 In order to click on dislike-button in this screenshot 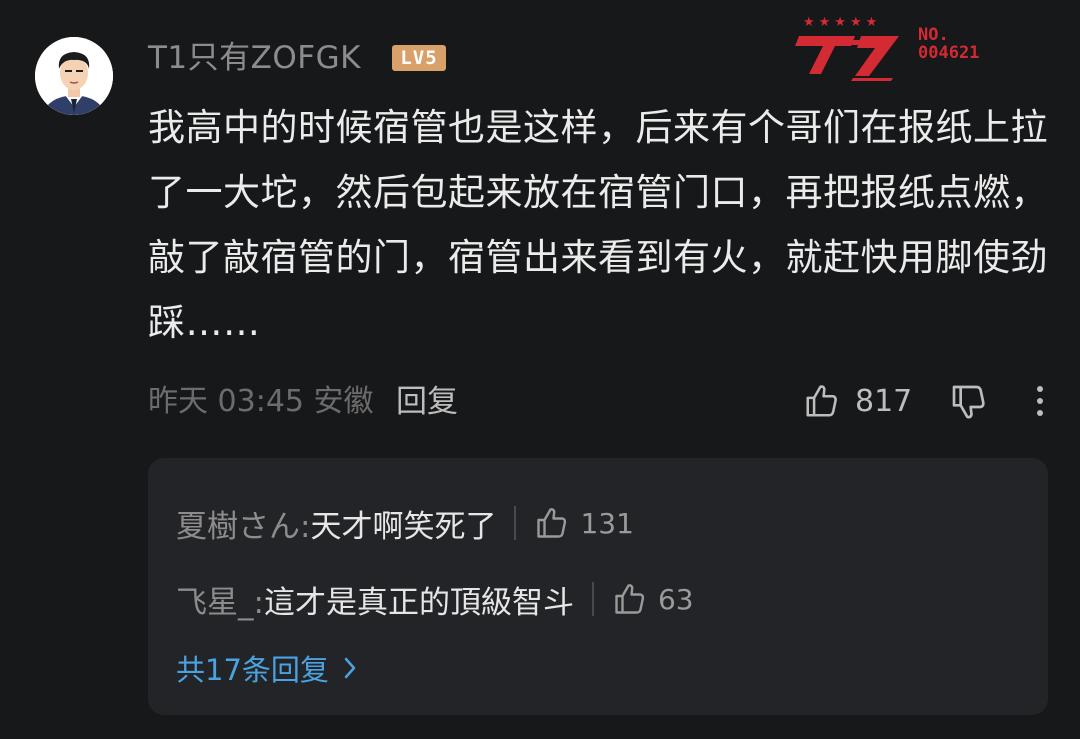, I will do `click(969, 404)`.